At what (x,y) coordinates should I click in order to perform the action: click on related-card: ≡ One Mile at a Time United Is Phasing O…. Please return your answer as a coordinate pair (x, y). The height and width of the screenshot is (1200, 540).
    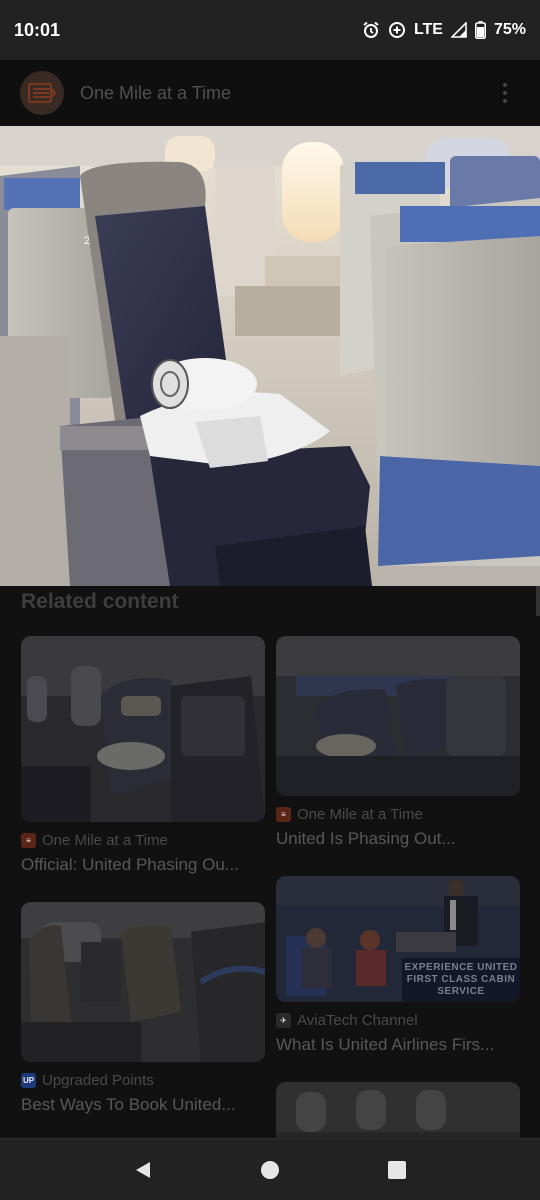
    Looking at the image, I should click on (398, 742).